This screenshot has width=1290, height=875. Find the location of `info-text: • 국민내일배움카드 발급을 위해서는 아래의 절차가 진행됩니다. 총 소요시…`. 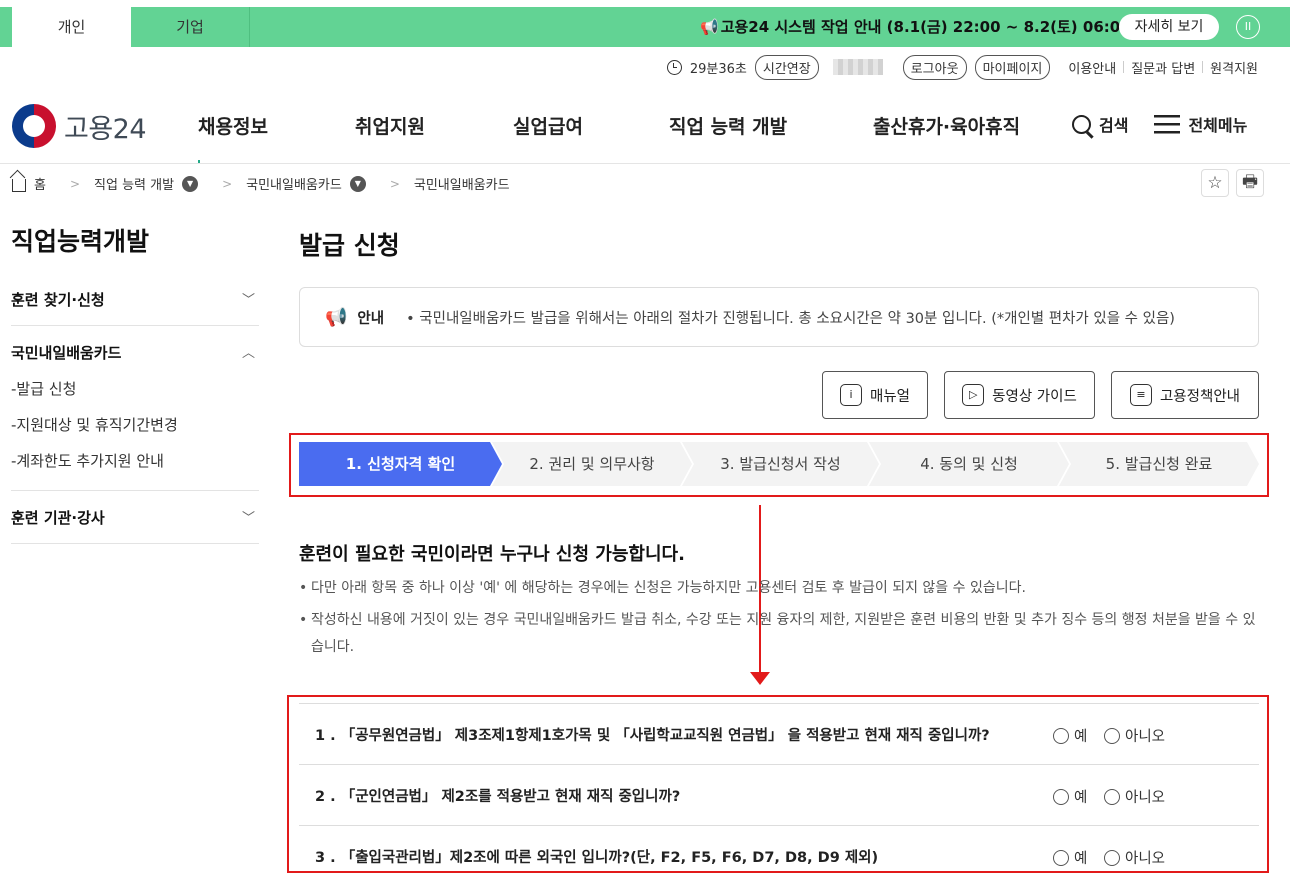

info-text: • 국민내일배움카드 발급을 위해서는 아래의 절차가 진행됩니다. 총 소요시… is located at coordinates (790, 318).